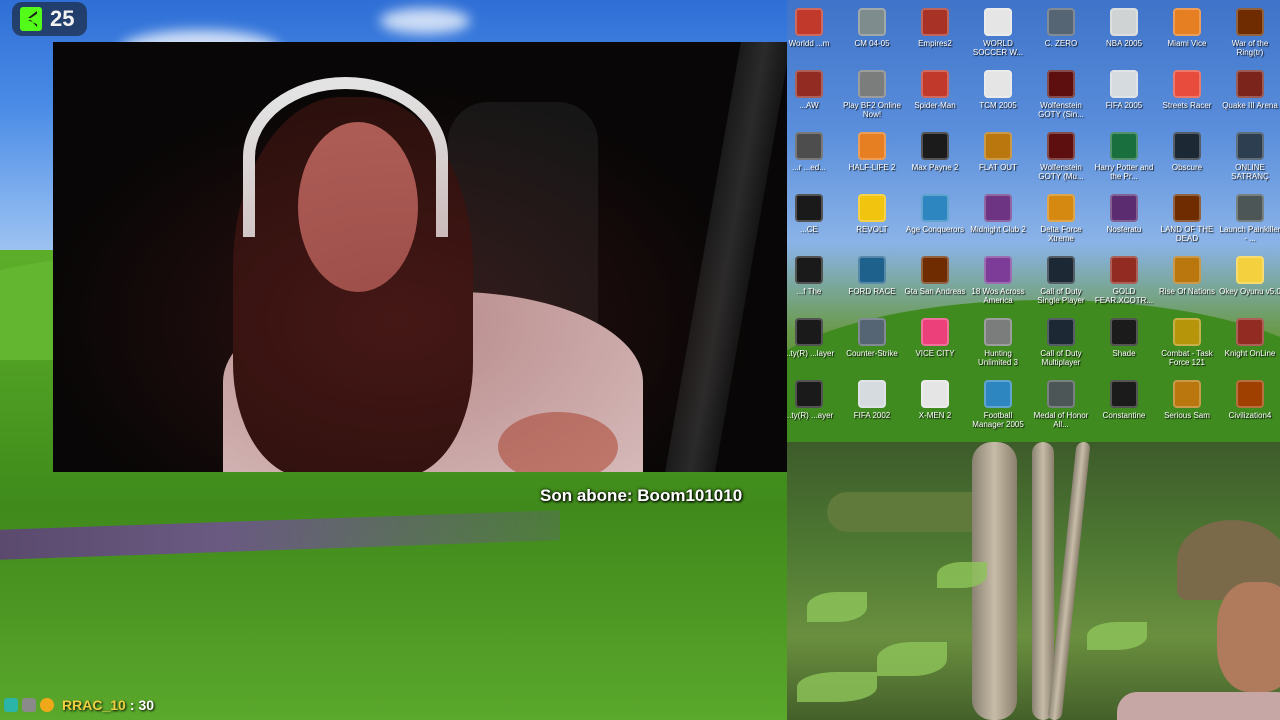 The width and height of the screenshot is (1280, 720). I want to click on shortcut-label: LAND OF THE DEAD, so click(1187, 234).